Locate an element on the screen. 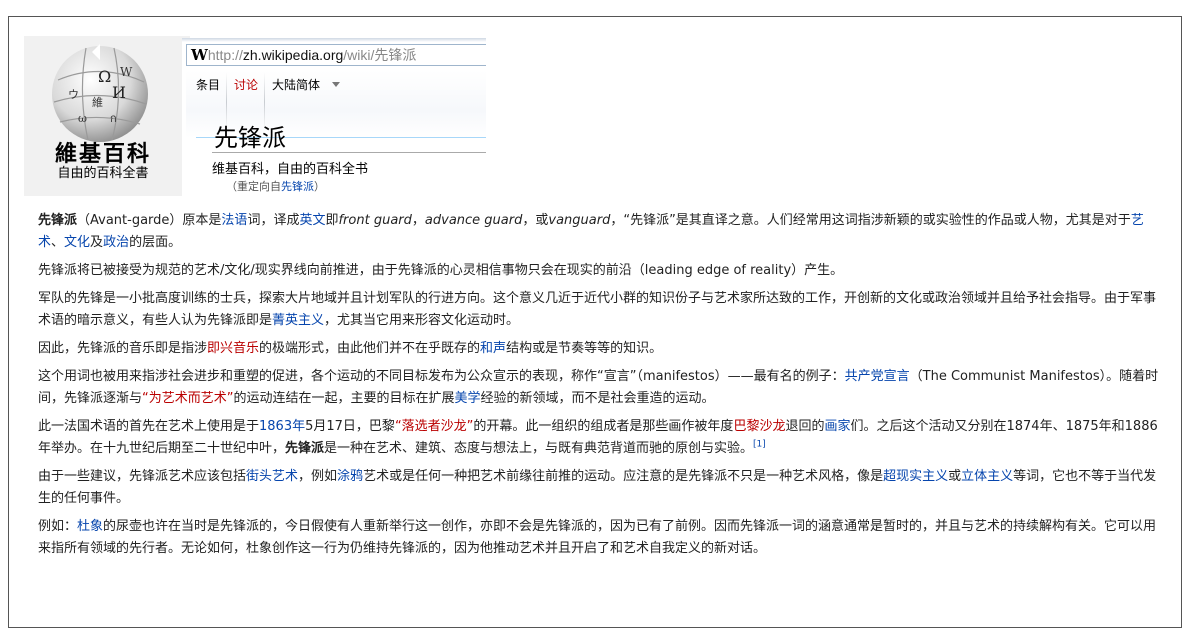 This screenshot has height=638, width=1192. url-protocol: http:// is located at coordinates (225, 55).